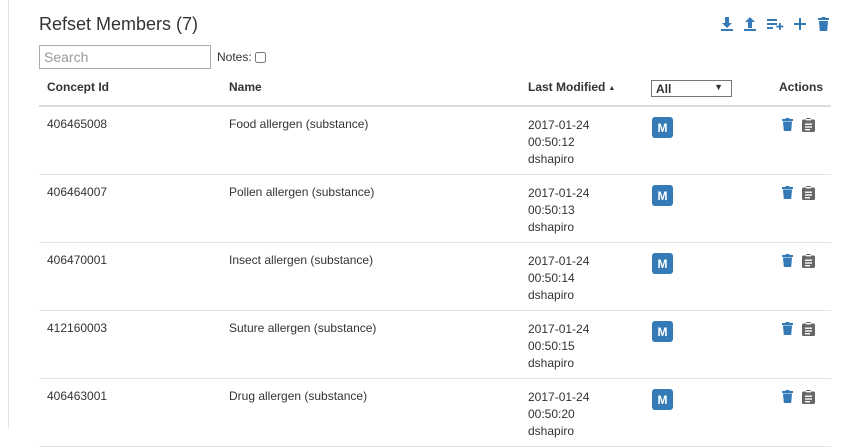 The image size is (857, 447). What do you see at coordinates (718, 87) in the screenshot?
I see `chevron-down-icon: ▼` at bounding box center [718, 87].